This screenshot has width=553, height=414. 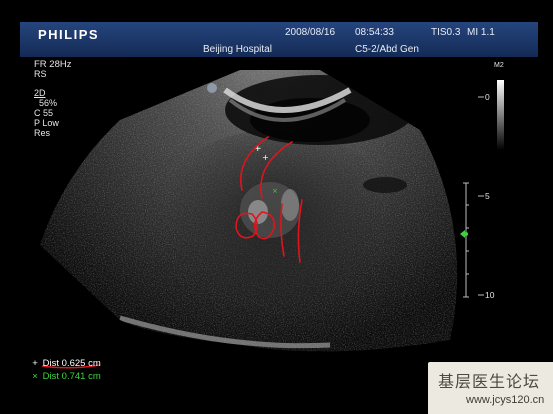 I want to click on measurement-row: + Dist 0.625 cm, so click(x=65, y=363).